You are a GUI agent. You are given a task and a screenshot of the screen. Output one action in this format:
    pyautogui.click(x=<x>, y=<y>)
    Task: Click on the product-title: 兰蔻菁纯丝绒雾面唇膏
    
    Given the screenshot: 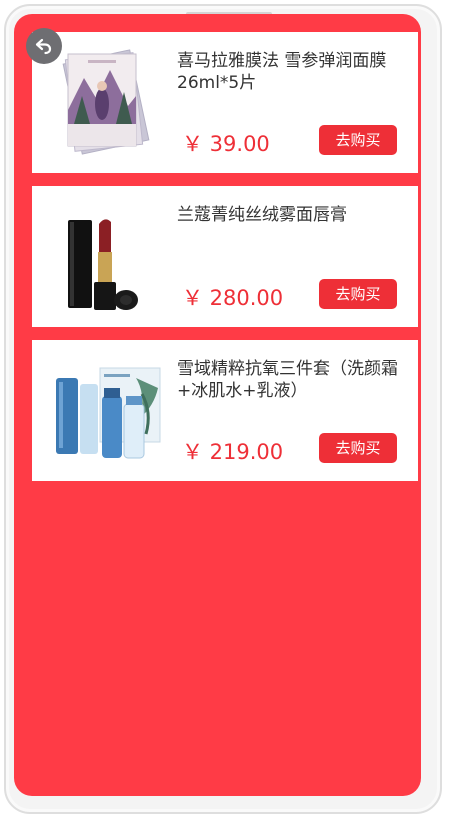 What is the action you would take?
    pyautogui.click(x=291, y=215)
    